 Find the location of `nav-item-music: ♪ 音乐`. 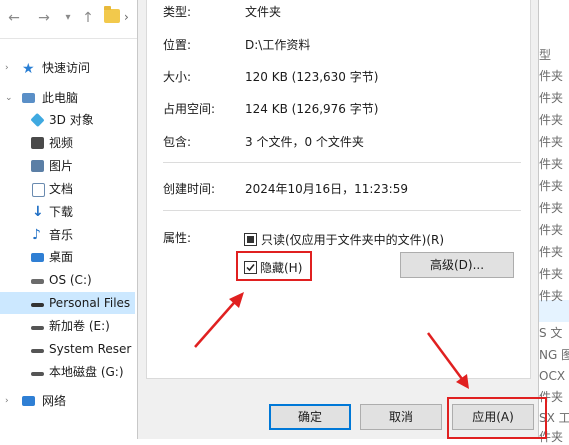

nav-item-music: ♪ 音乐 is located at coordinates (67, 235).